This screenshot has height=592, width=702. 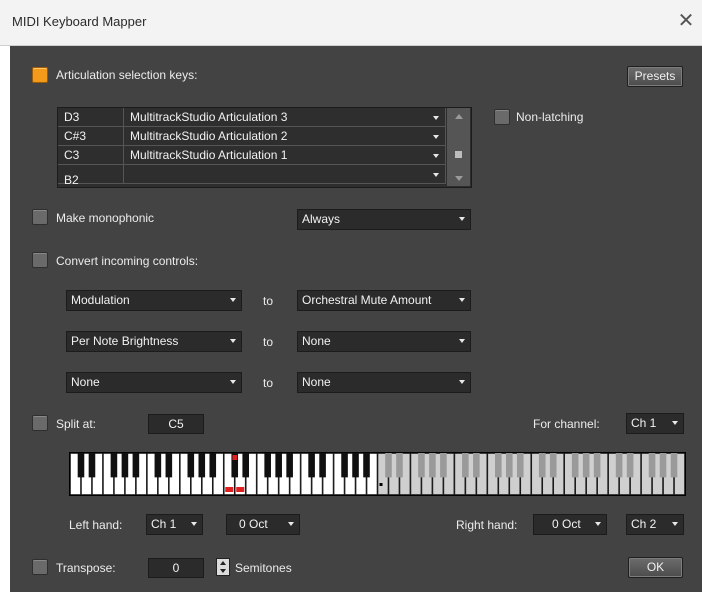 I want to click on for-channel-select: Ch 1, so click(x=655, y=423).